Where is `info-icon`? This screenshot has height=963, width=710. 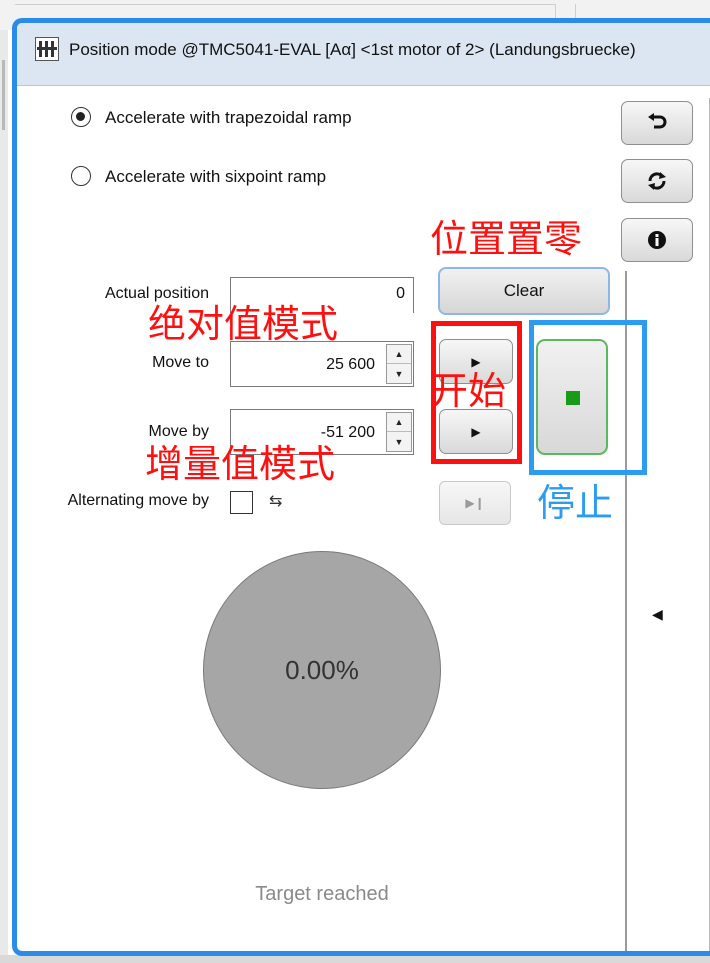
info-icon is located at coordinates (657, 240).